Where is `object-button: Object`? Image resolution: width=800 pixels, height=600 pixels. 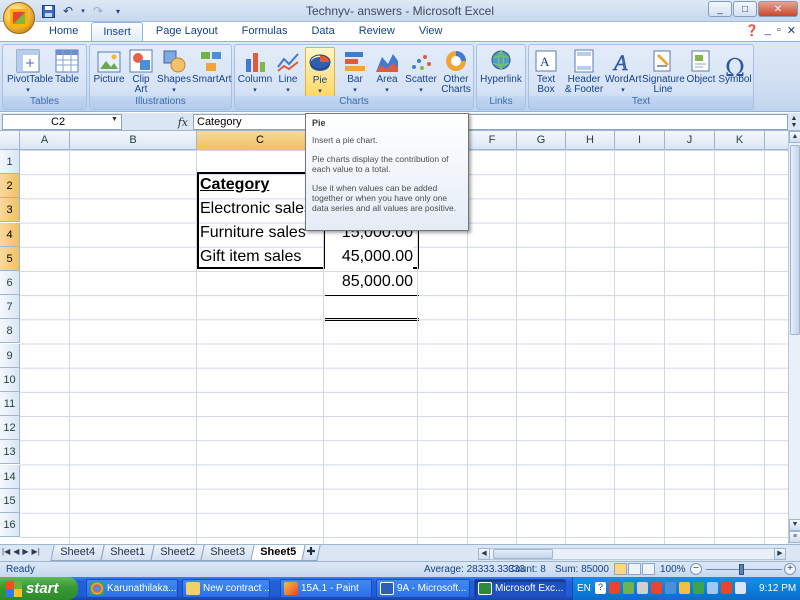 object-button: Object is located at coordinates (701, 66).